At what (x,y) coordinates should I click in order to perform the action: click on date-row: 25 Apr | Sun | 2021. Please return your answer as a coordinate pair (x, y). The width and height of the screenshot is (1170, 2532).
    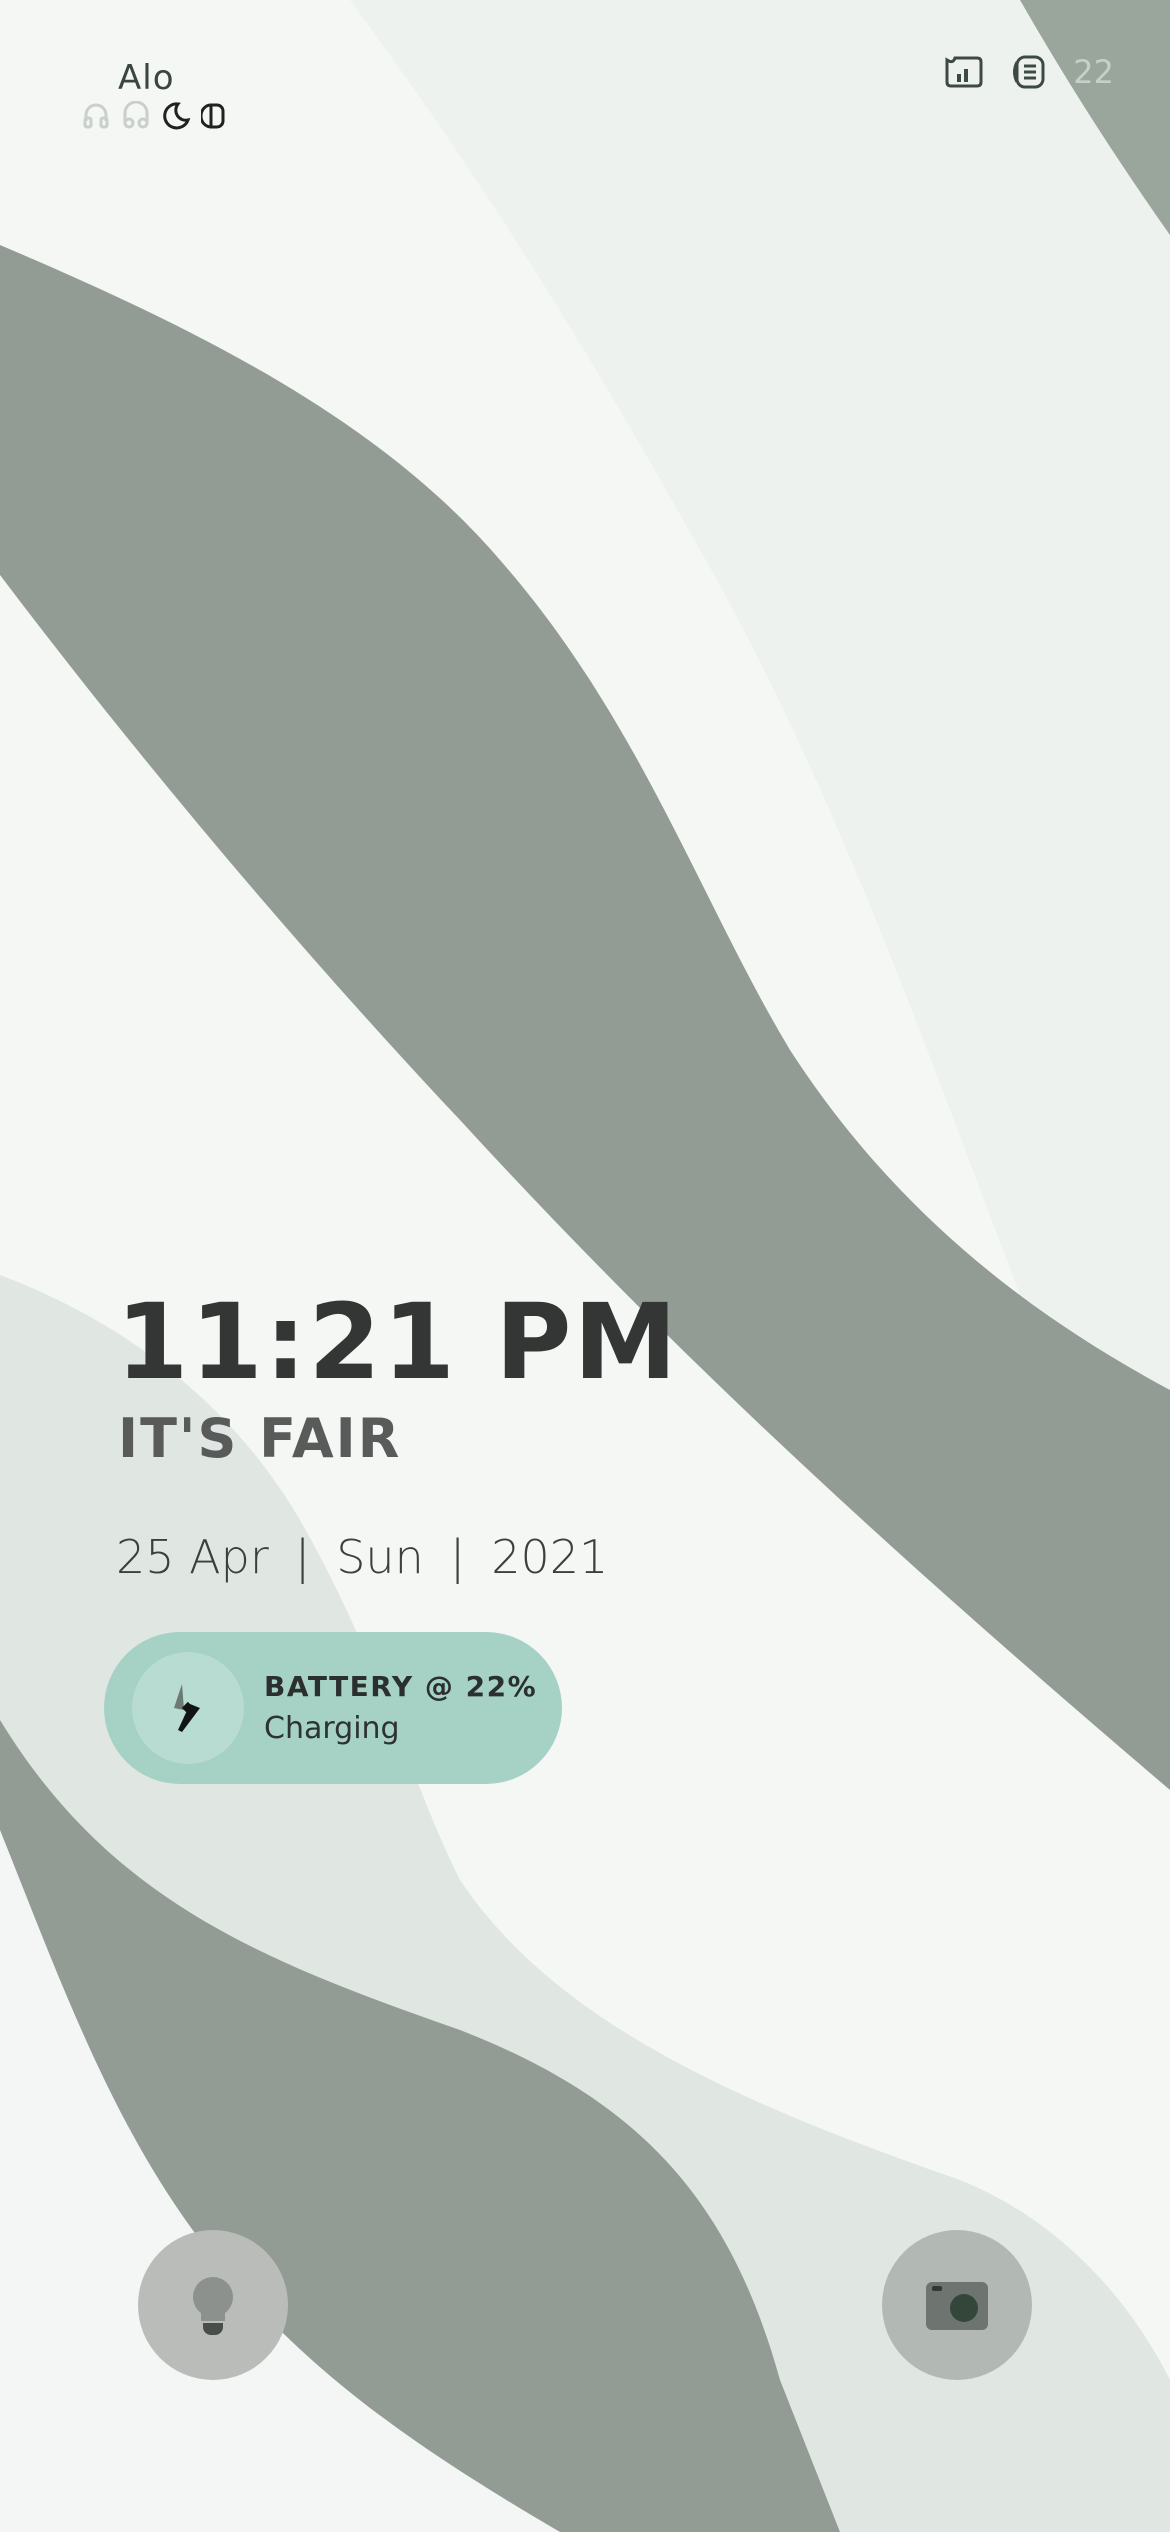
    Looking at the image, I should click on (362, 1557).